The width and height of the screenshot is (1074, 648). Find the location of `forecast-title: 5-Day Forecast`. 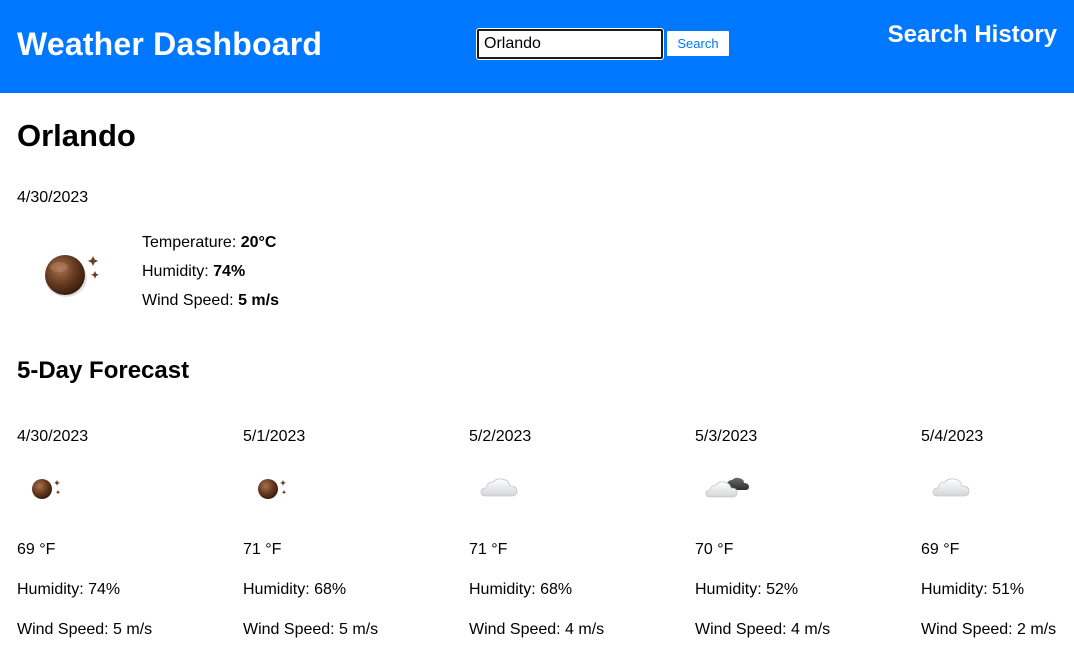

forecast-title: 5-Day Forecast is located at coordinates (103, 370).